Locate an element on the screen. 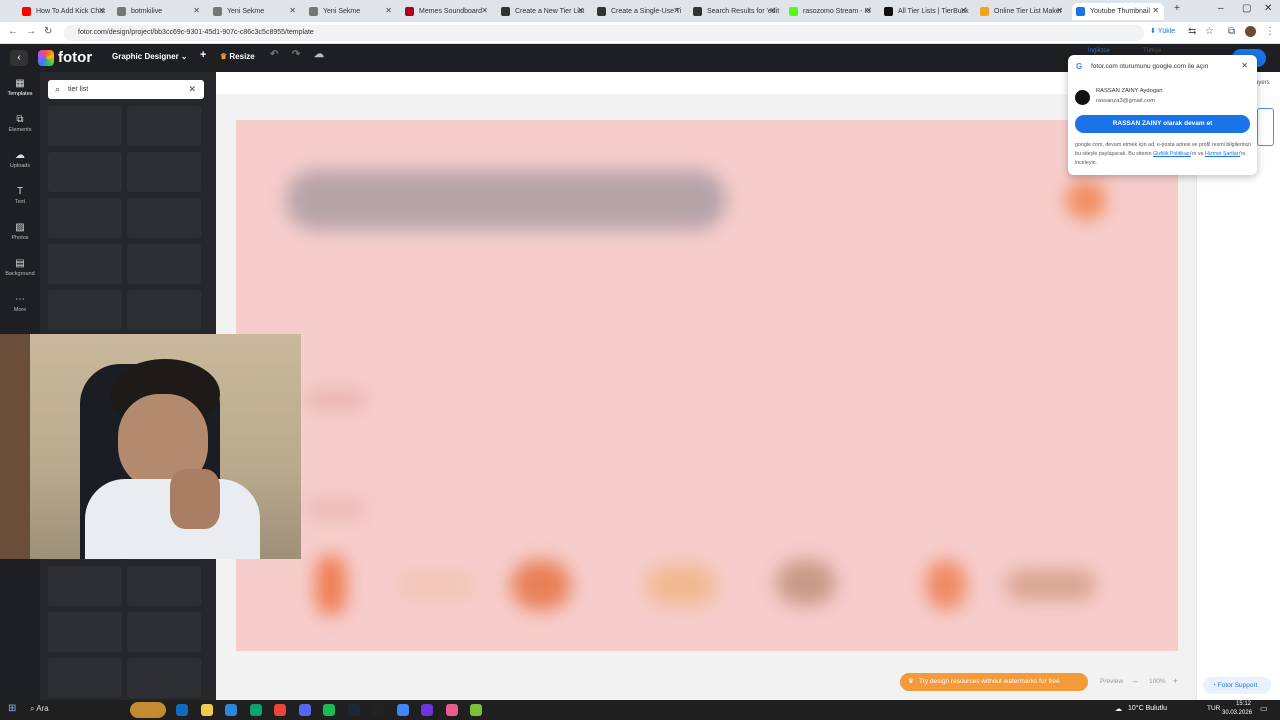 This screenshot has width=1280, height=720. add-button: + is located at coordinates (203, 55).